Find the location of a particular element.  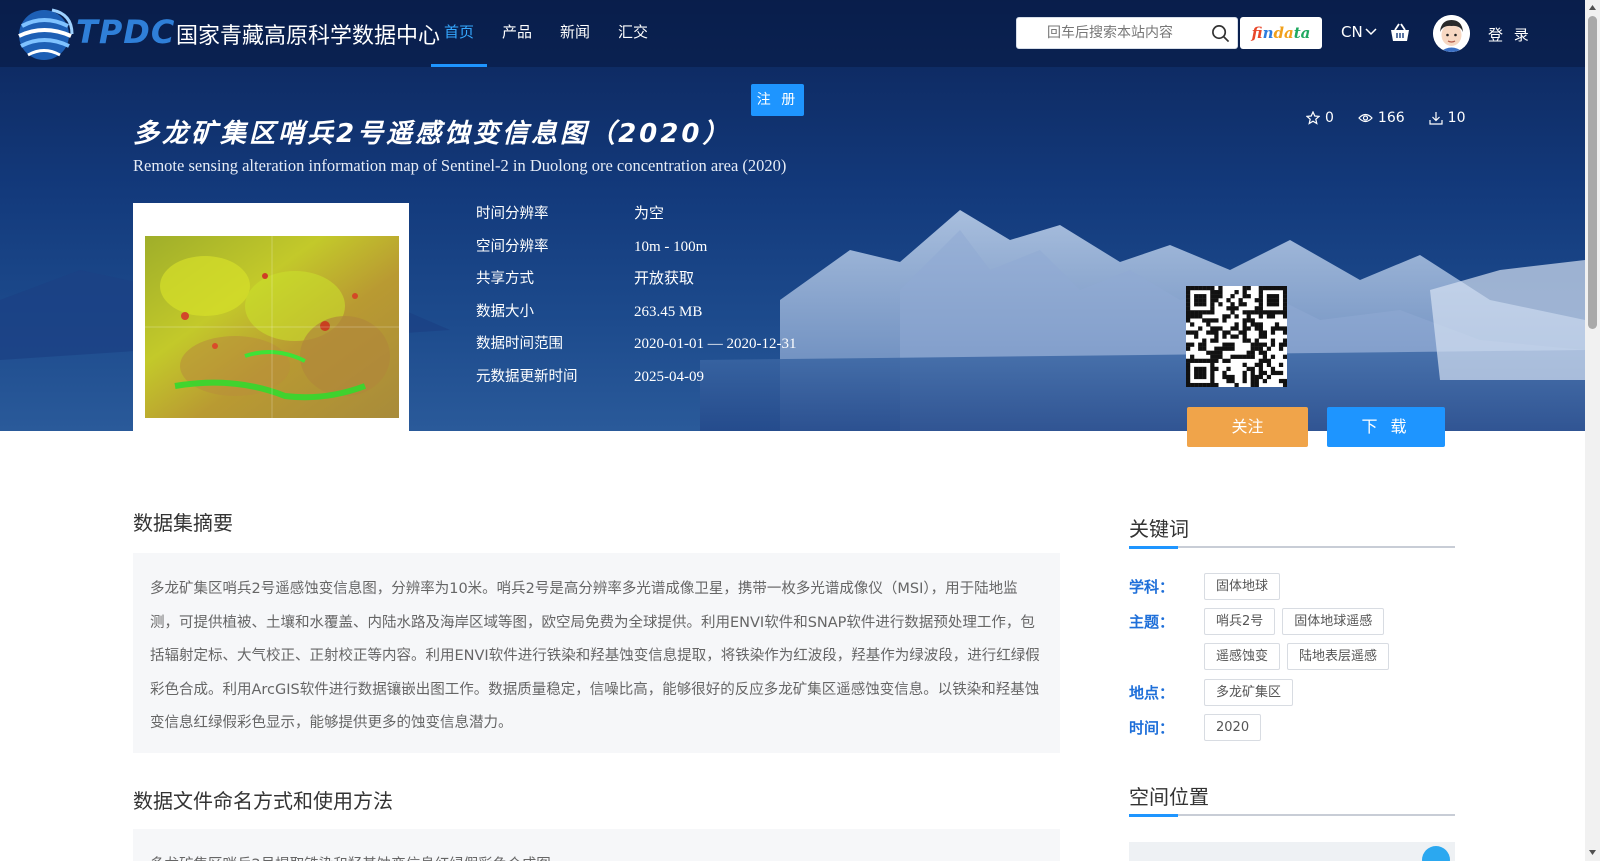

nav-home: 首页 is located at coordinates (459, 33).